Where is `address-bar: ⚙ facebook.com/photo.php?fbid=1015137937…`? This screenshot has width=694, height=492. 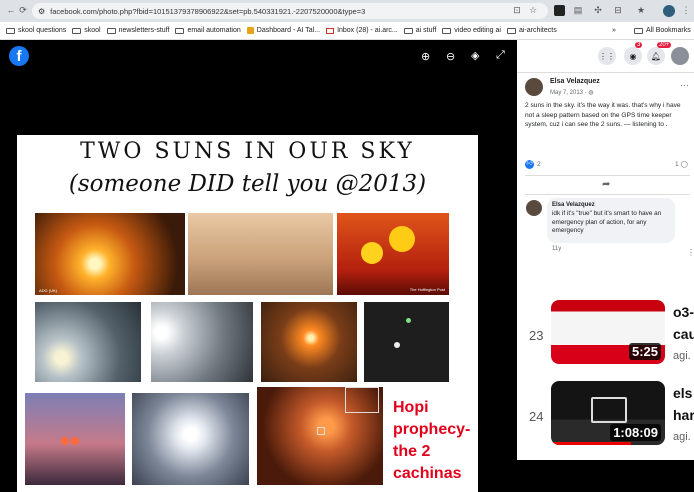 address-bar: ⚙ facebook.com/photo.php?fbid=1015137937… is located at coordinates (290, 11).